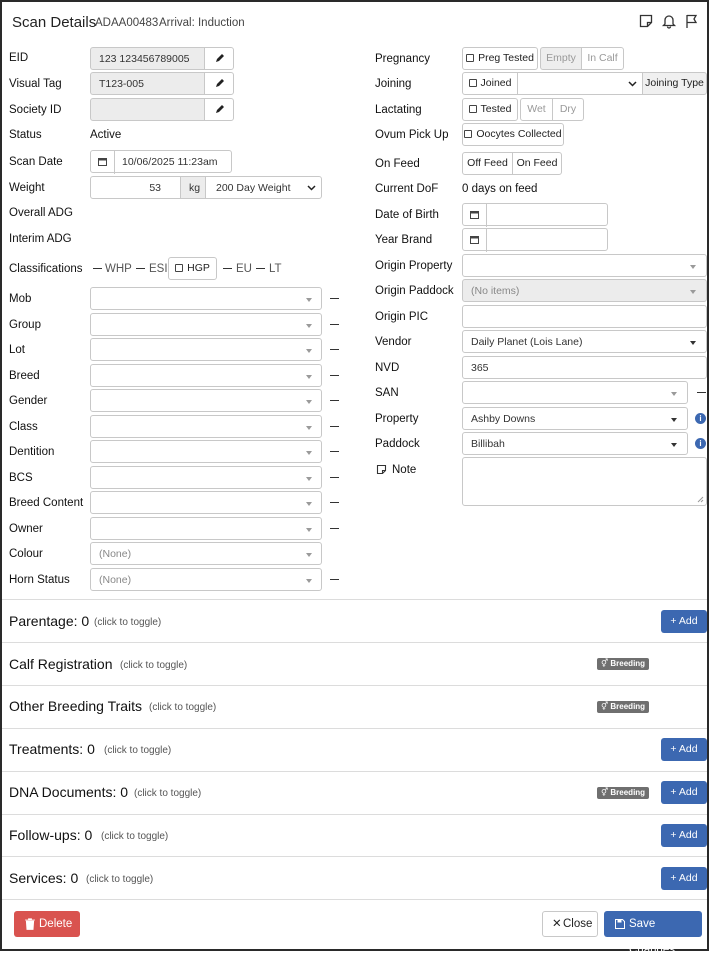 This screenshot has height=963, width=709. Describe the element at coordinates (206, 579) in the screenshot. I see `horn-status-select: (None)` at that location.